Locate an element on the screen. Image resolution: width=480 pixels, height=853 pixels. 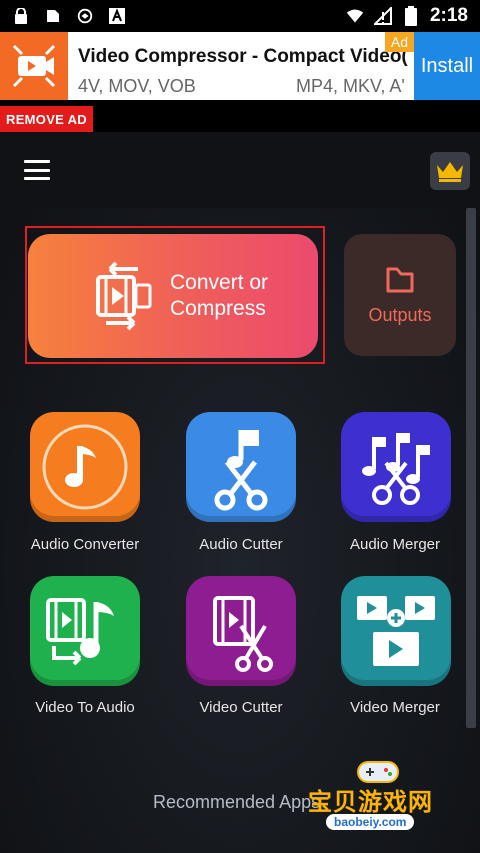
recommended-apps-heading: Recommended Apps is located at coordinates (237, 802).